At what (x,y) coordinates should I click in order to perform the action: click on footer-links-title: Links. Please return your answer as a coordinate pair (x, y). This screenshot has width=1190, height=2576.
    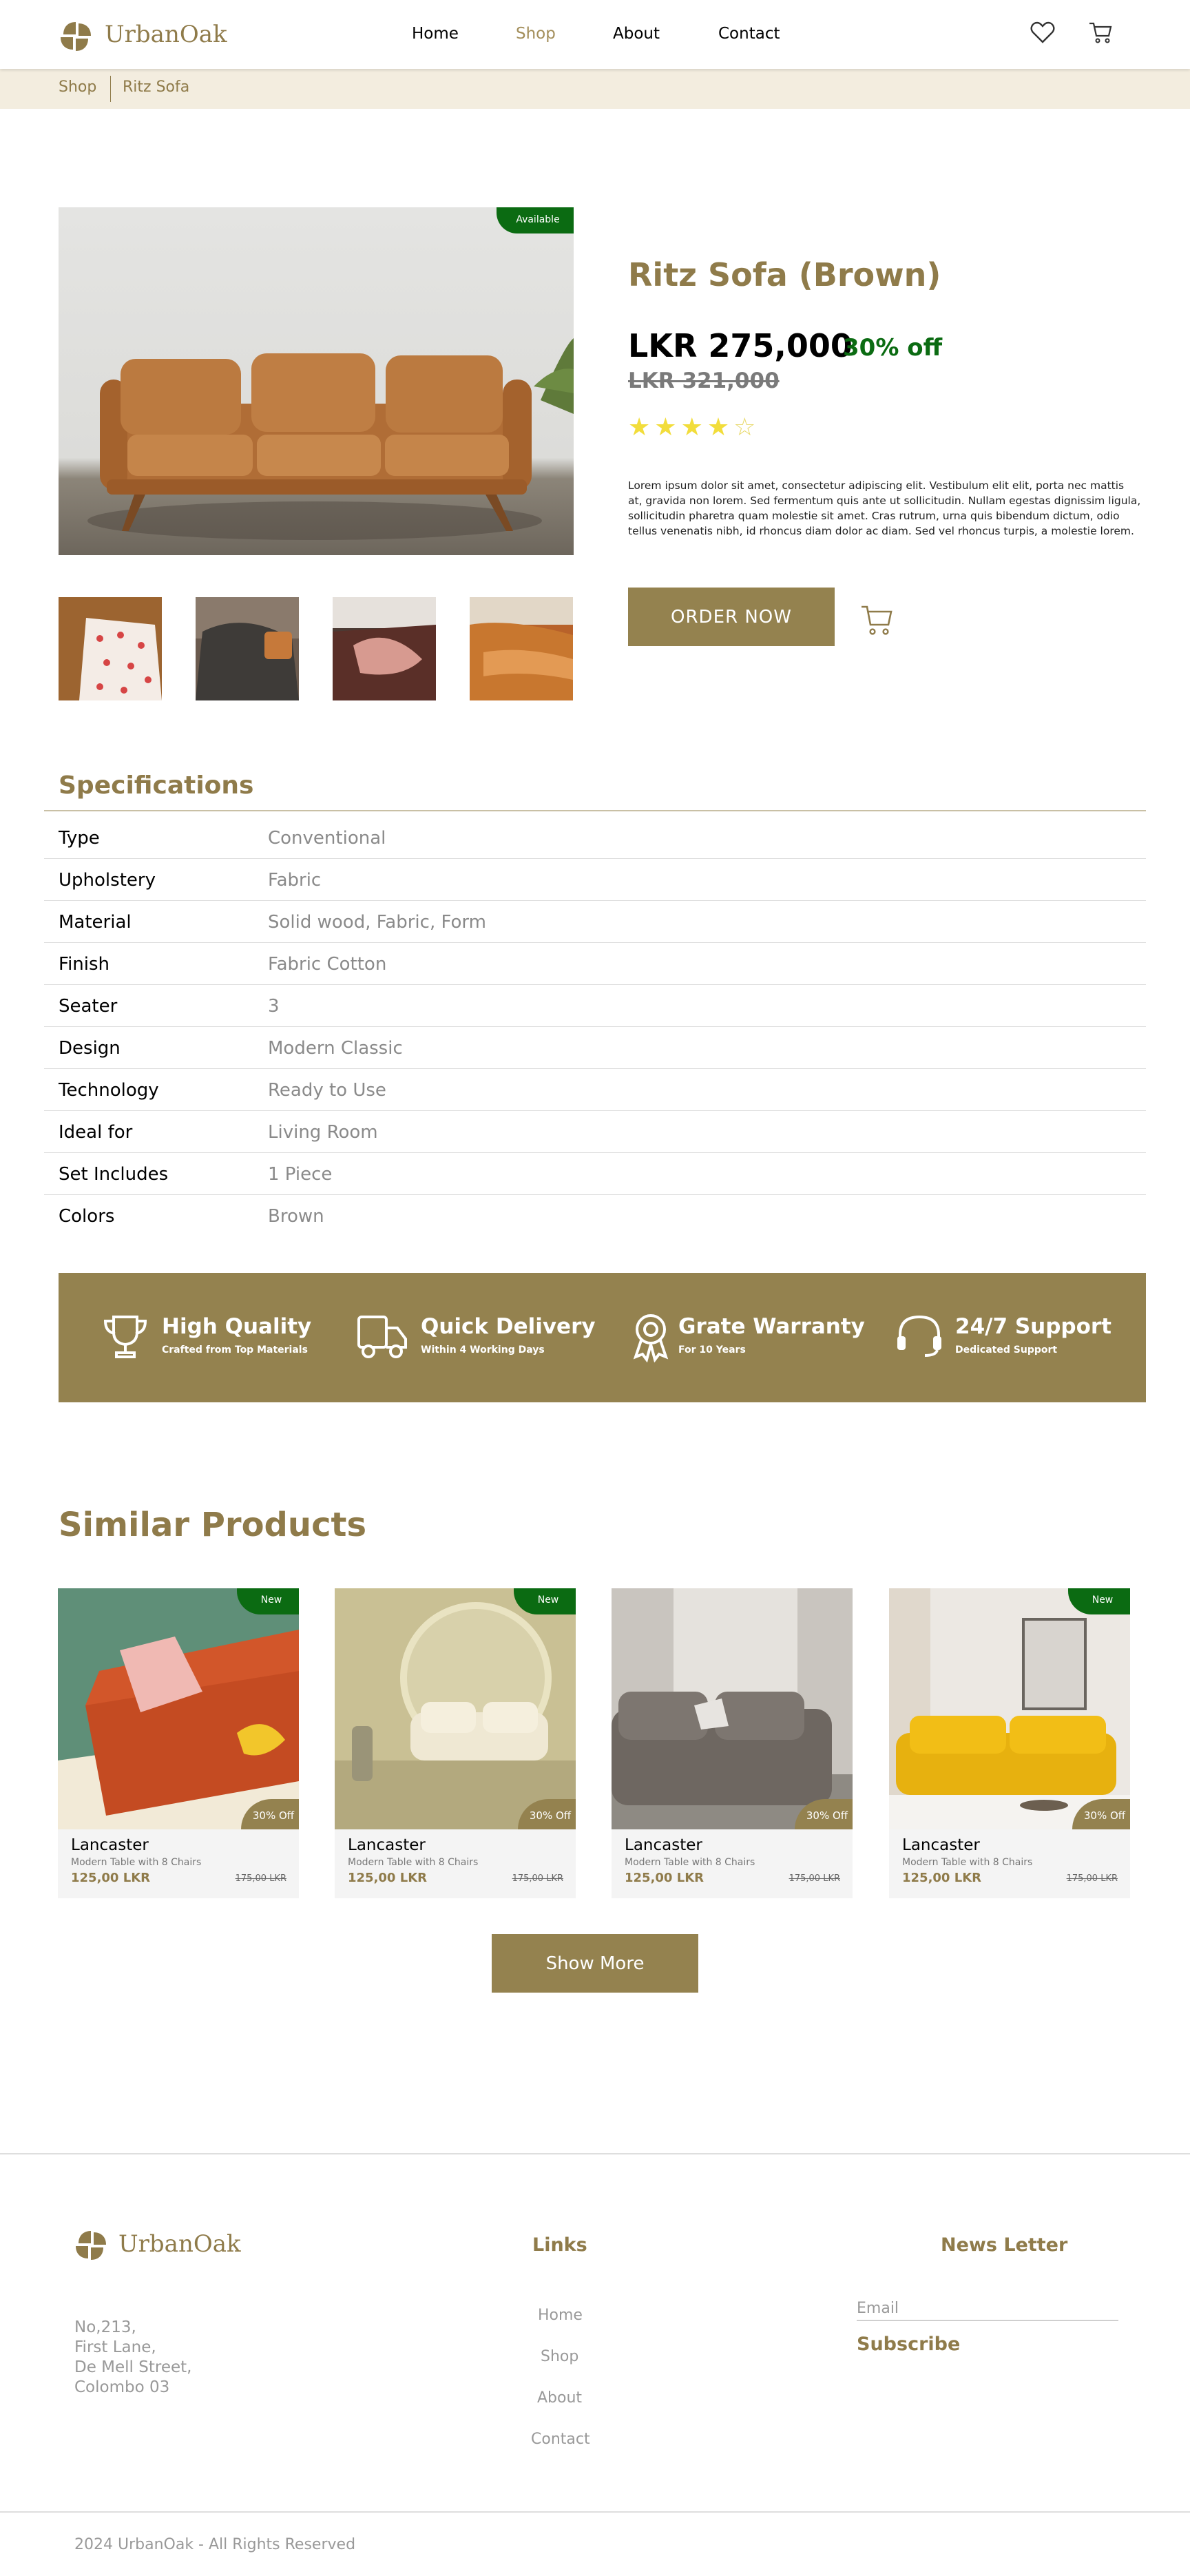
    Looking at the image, I should click on (559, 2245).